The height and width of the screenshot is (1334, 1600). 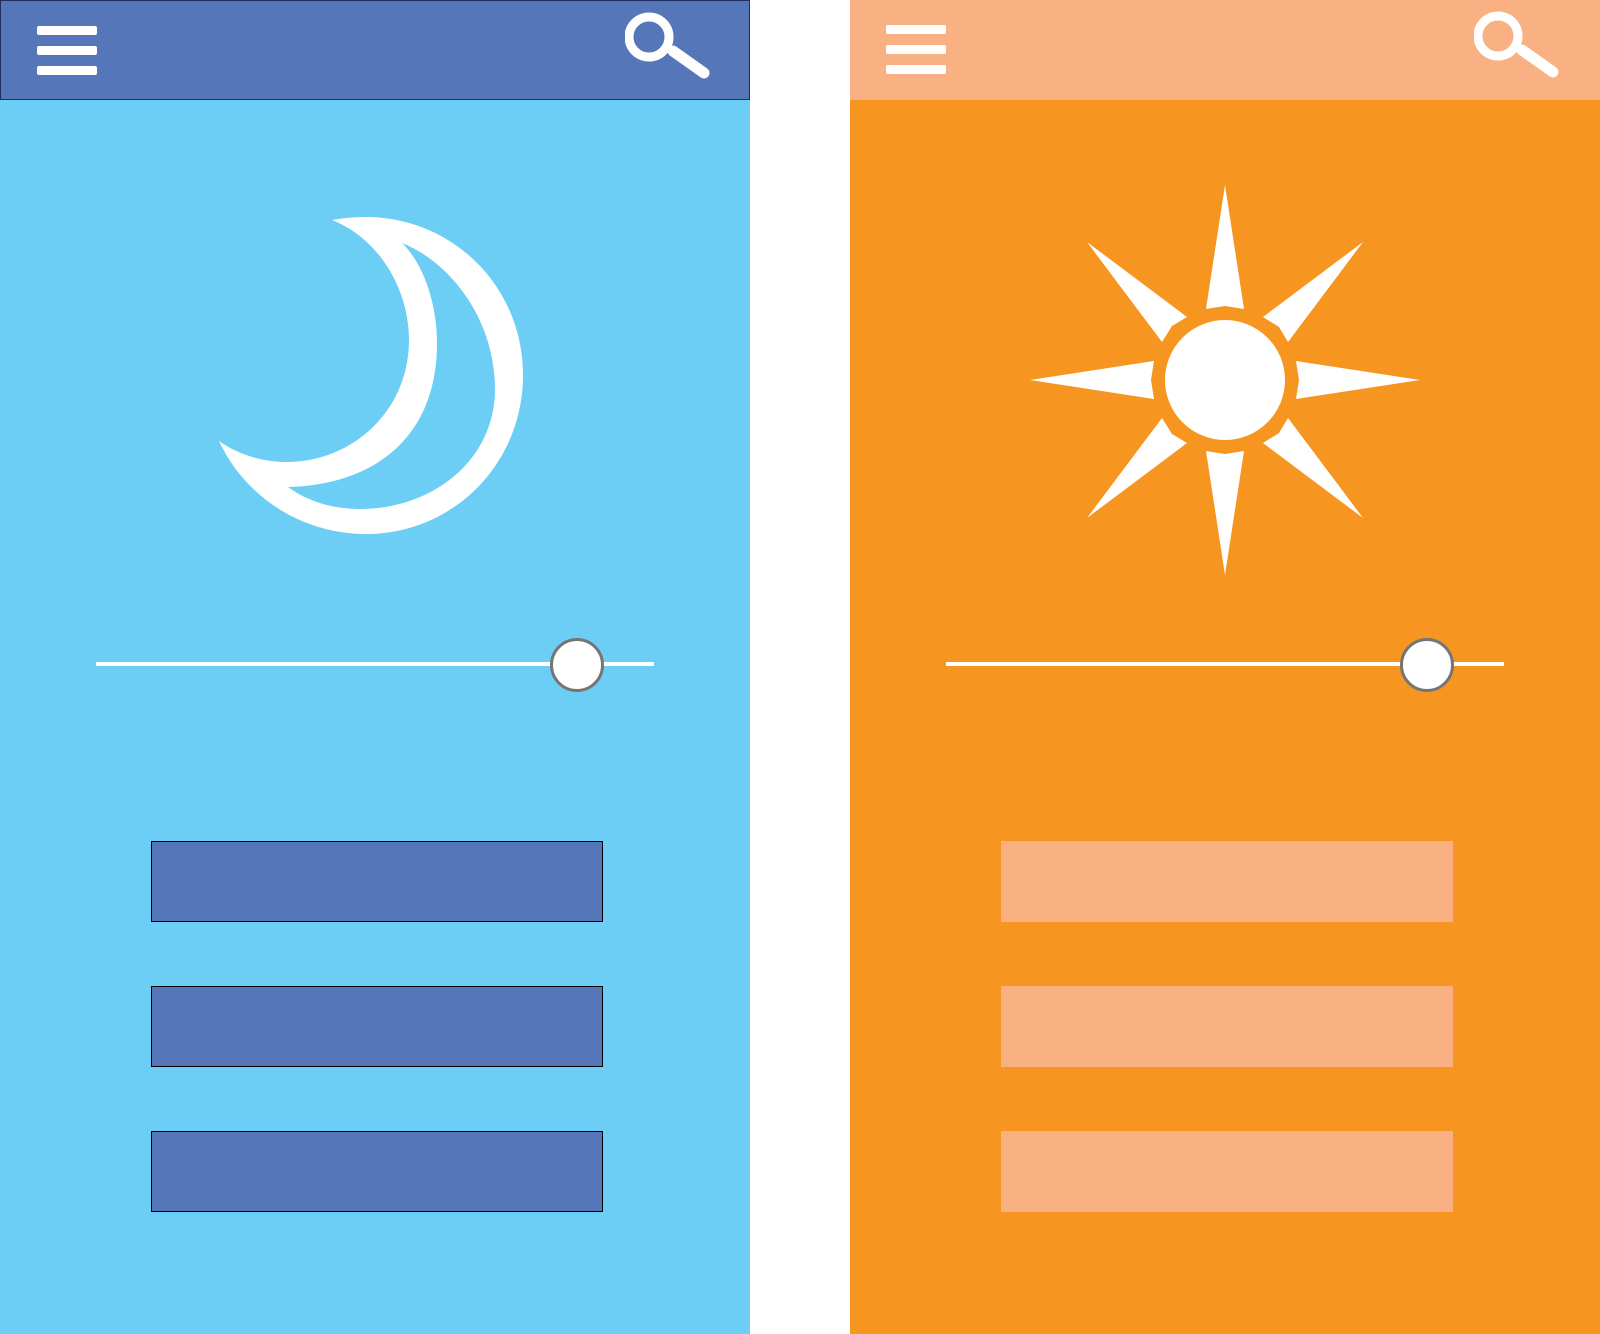 What do you see at coordinates (1225, 380) in the screenshot?
I see `sun-icon` at bounding box center [1225, 380].